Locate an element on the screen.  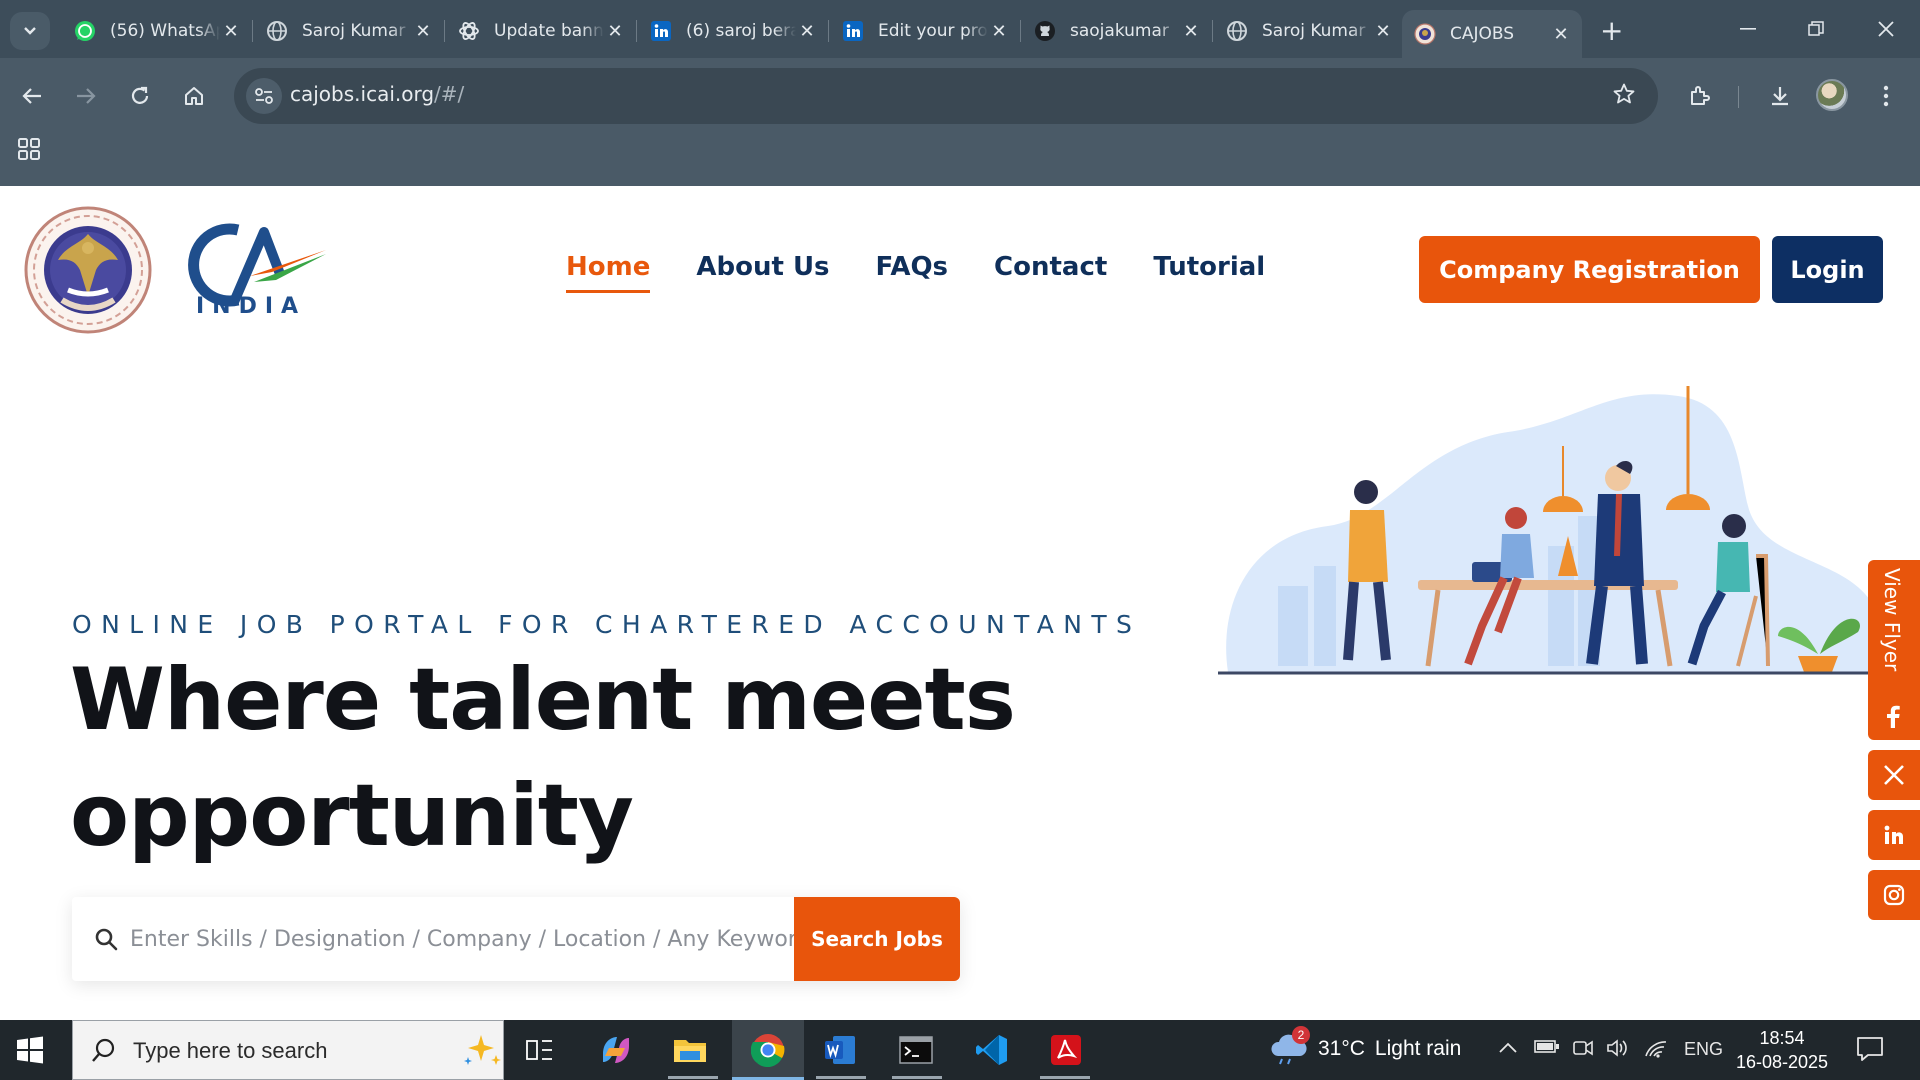
tab-linkedin-edit: Edit your profile ✕ is located at coordinates (925, 31).